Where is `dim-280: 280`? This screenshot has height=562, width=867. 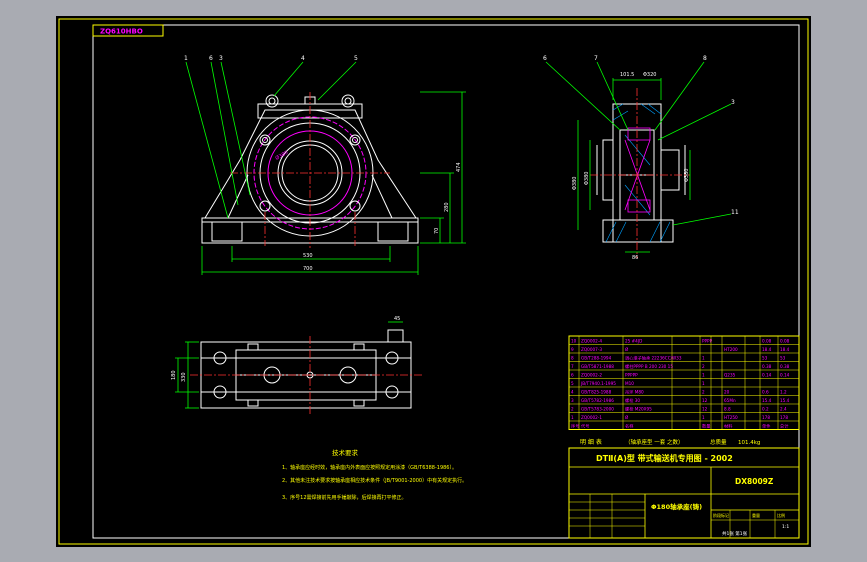
dim-280: 280 is located at coordinates (447, 207).